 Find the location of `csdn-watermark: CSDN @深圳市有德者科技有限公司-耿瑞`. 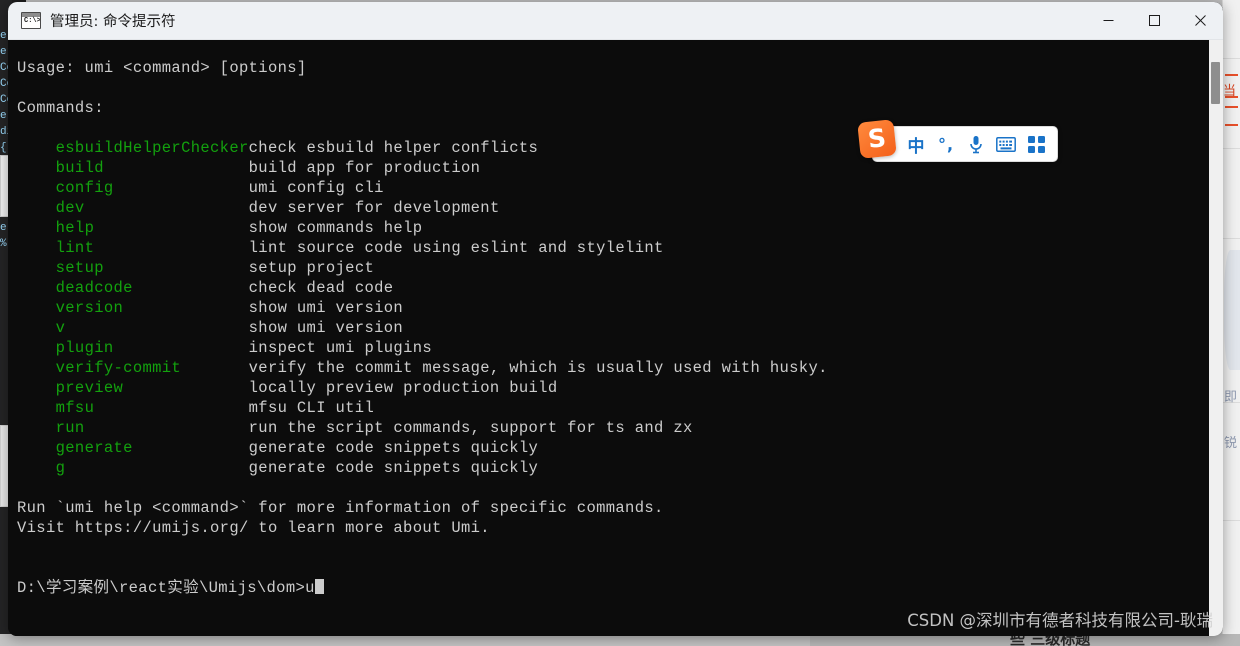

csdn-watermark: CSDN @深圳市有德者科技有限公司-耿瑞 is located at coordinates (1060, 620).